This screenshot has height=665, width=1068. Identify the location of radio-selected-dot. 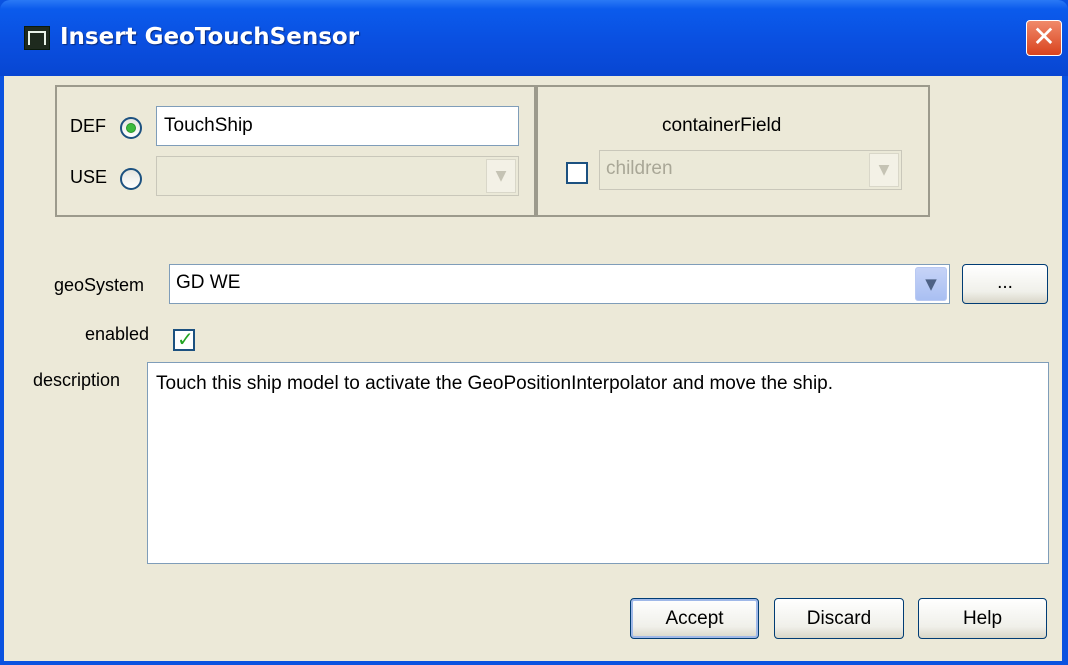
(131, 128).